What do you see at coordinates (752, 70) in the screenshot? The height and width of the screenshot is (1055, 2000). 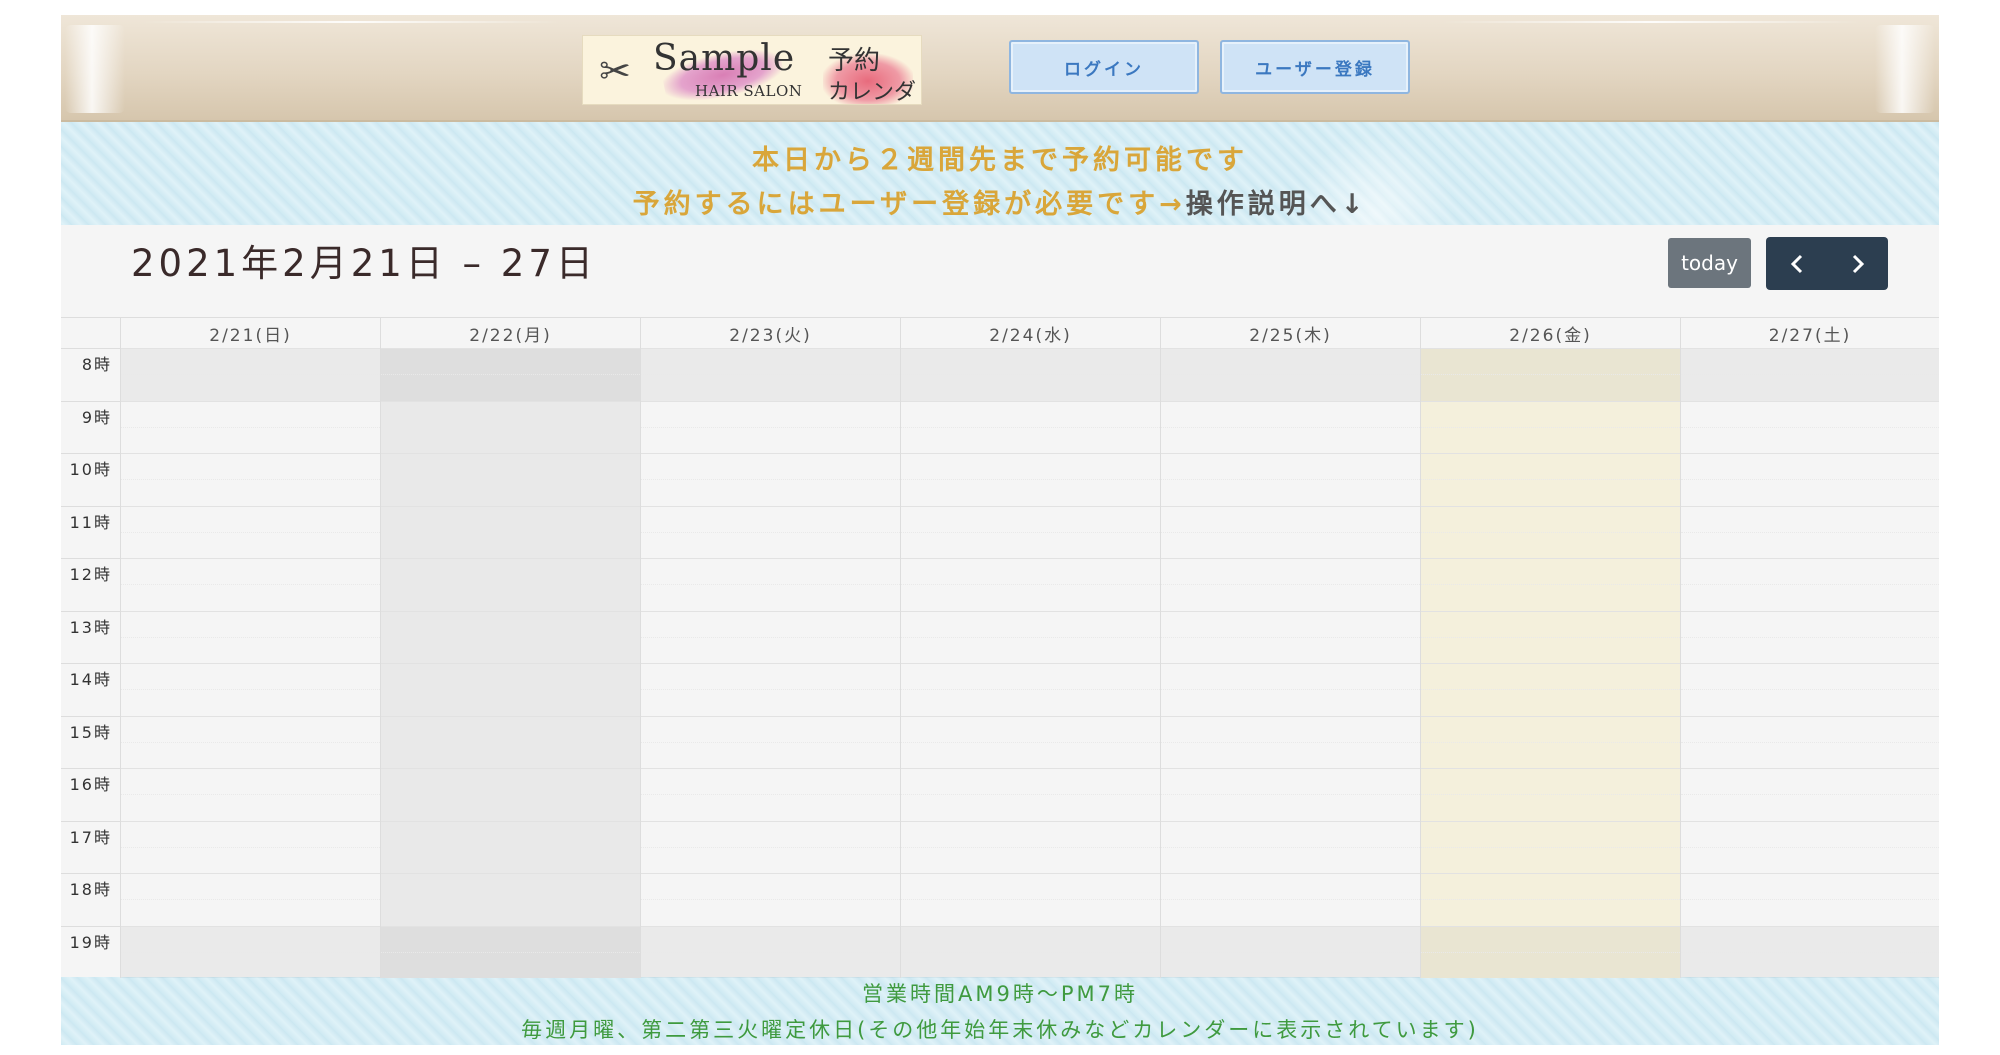 I see `salon-logo: ✂ Sample HAIR SALON 予約 カレンダー` at bounding box center [752, 70].